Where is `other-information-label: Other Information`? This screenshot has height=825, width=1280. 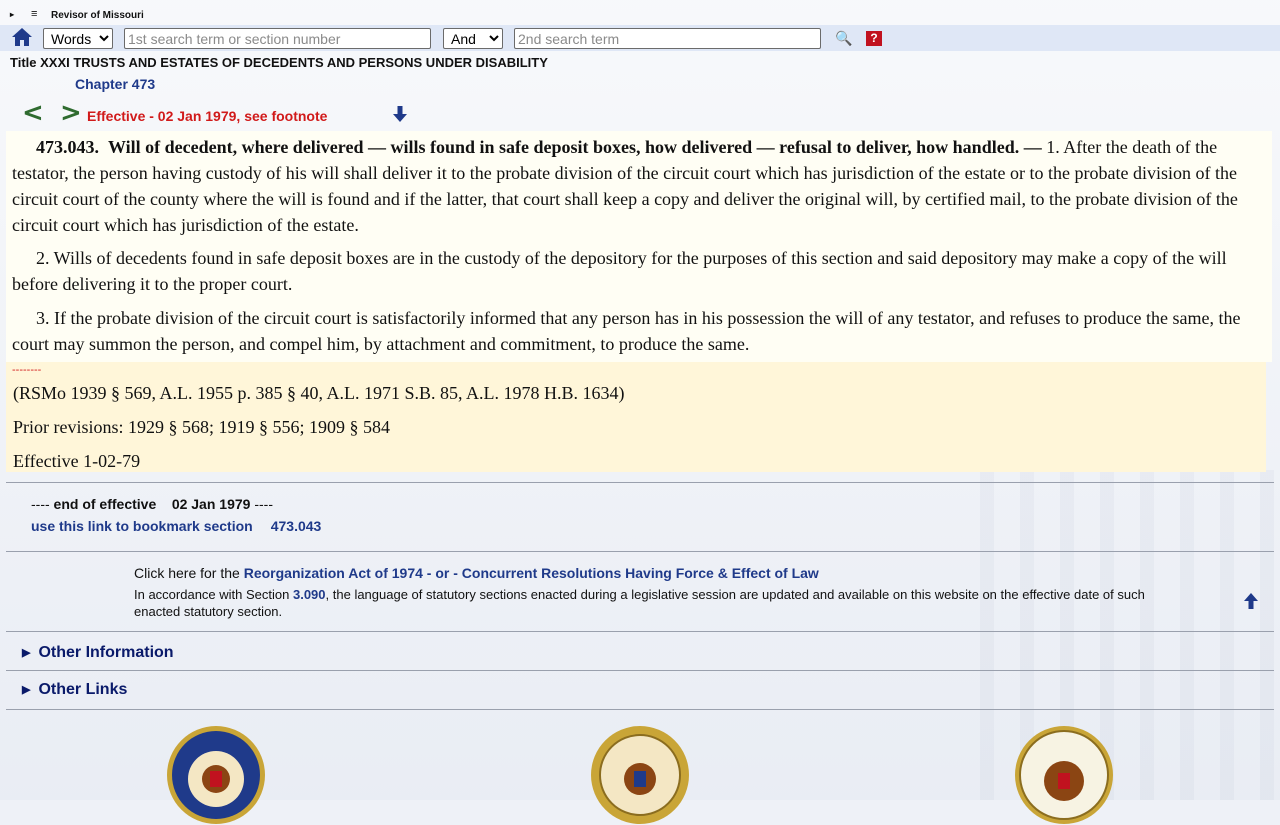 other-information-label: Other Information is located at coordinates (105, 652).